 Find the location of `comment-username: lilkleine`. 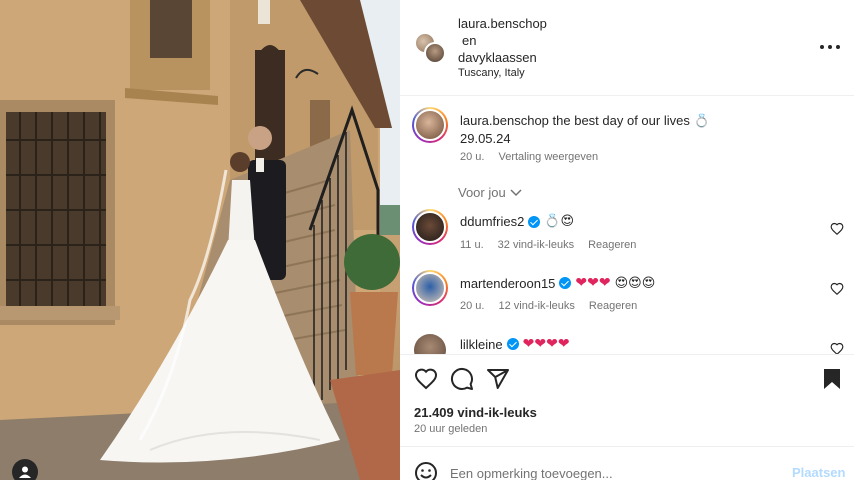

comment-username: lilkleine is located at coordinates (481, 344).